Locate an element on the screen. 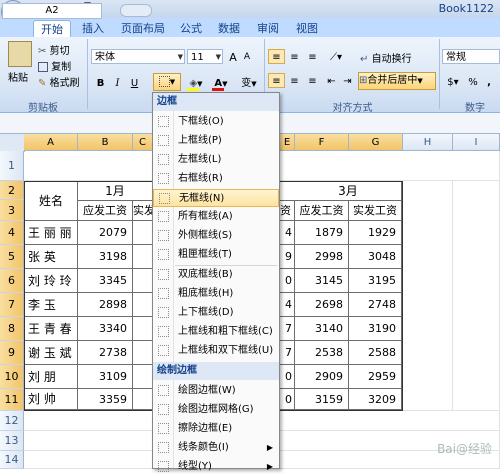 The image size is (500, 476). menu-item: 上框线和双下框线(U) is located at coordinates (216, 351).